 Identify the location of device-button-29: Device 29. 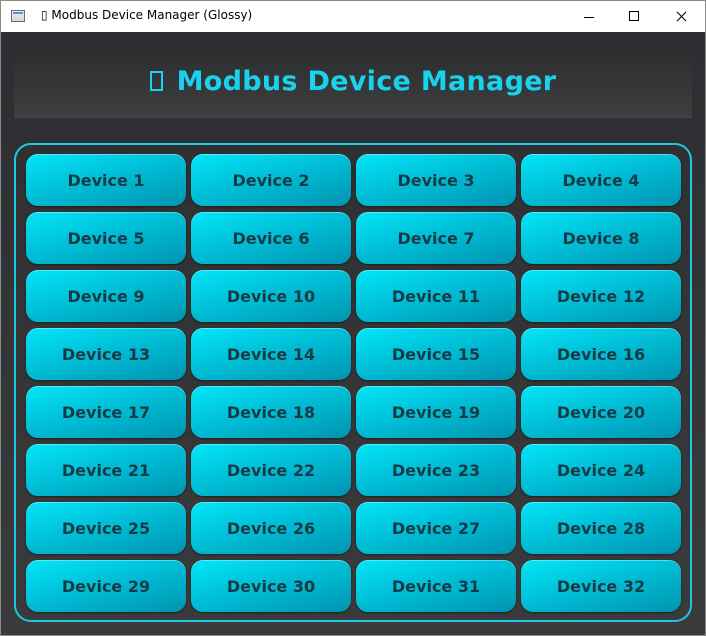
(106, 586).